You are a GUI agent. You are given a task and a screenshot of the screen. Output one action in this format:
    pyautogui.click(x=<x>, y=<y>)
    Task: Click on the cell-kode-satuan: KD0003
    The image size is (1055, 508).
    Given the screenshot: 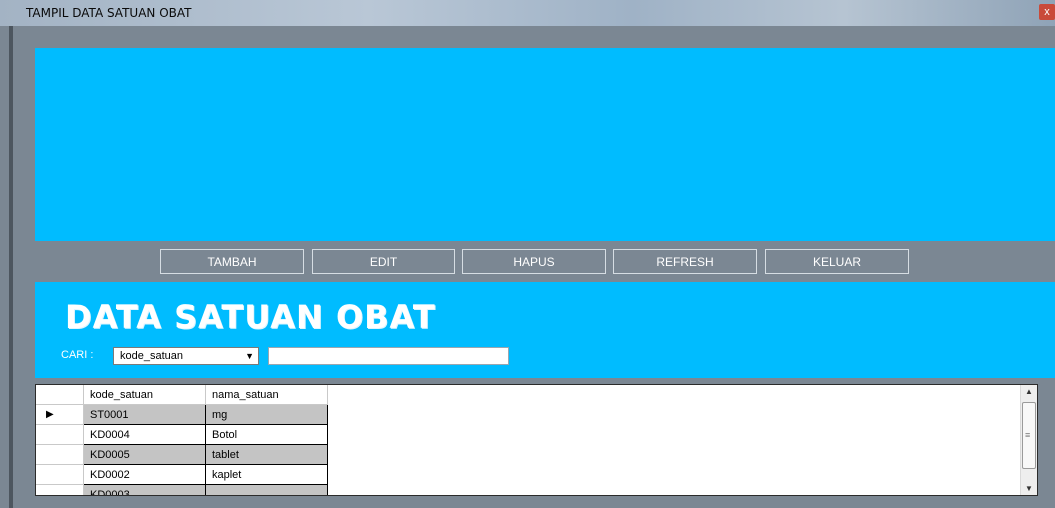 What is the action you would take?
    pyautogui.click(x=145, y=490)
    